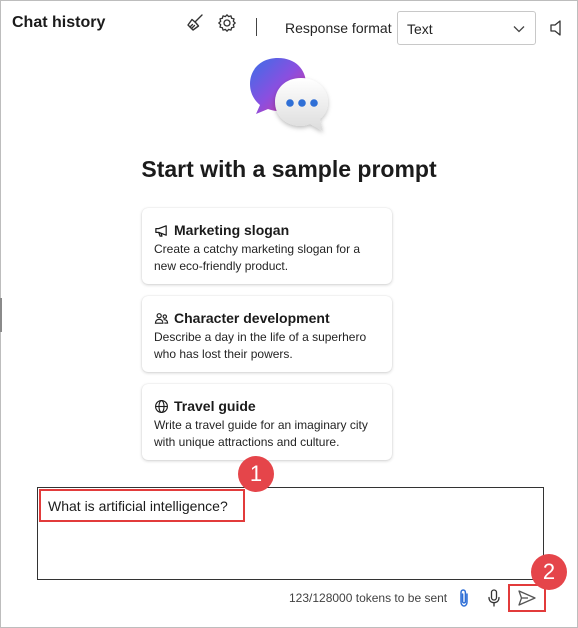 The height and width of the screenshot is (628, 578). I want to click on input-highlight-box, so click(142, 505).